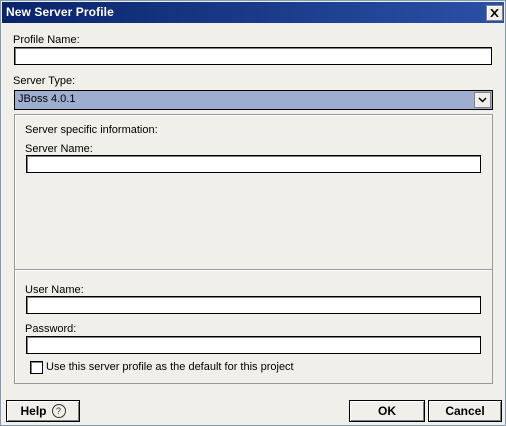 This screenshot has width=506, height=426. I want to click on chevron-down-icon, so click(482, 100).